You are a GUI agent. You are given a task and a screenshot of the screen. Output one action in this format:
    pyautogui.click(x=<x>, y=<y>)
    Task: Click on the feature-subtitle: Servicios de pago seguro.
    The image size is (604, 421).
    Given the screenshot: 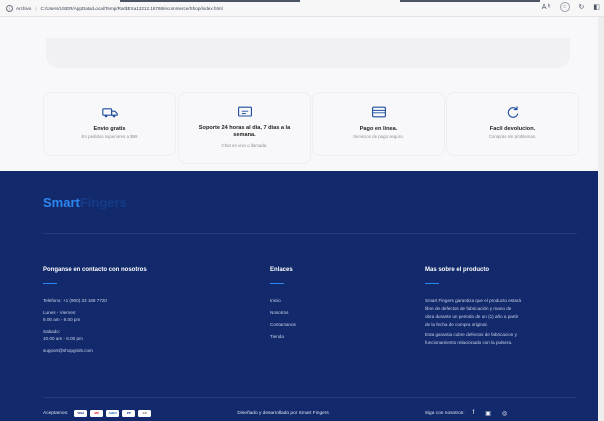 What is the action you would take?
    pyautogui.click(x=378, y=136)
    